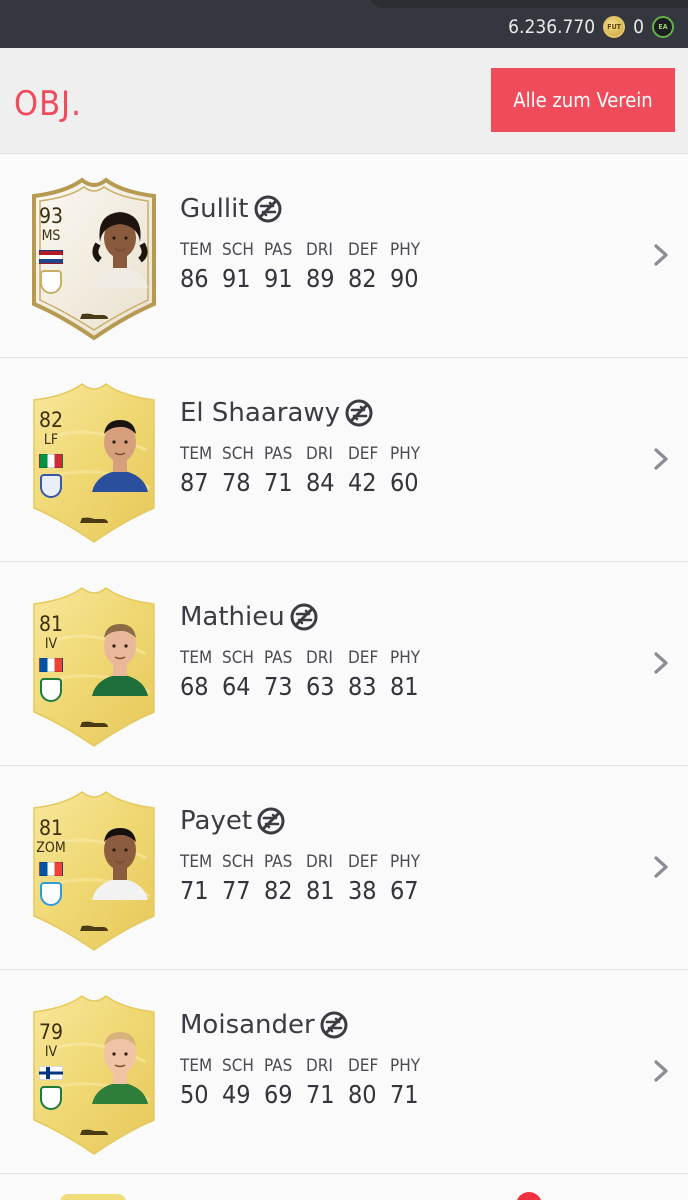 This screenshot has height=1200, width=688. Describe the element at coordinates (278, 1094) in the screenshot. I see `stat-value: 69` at that location.